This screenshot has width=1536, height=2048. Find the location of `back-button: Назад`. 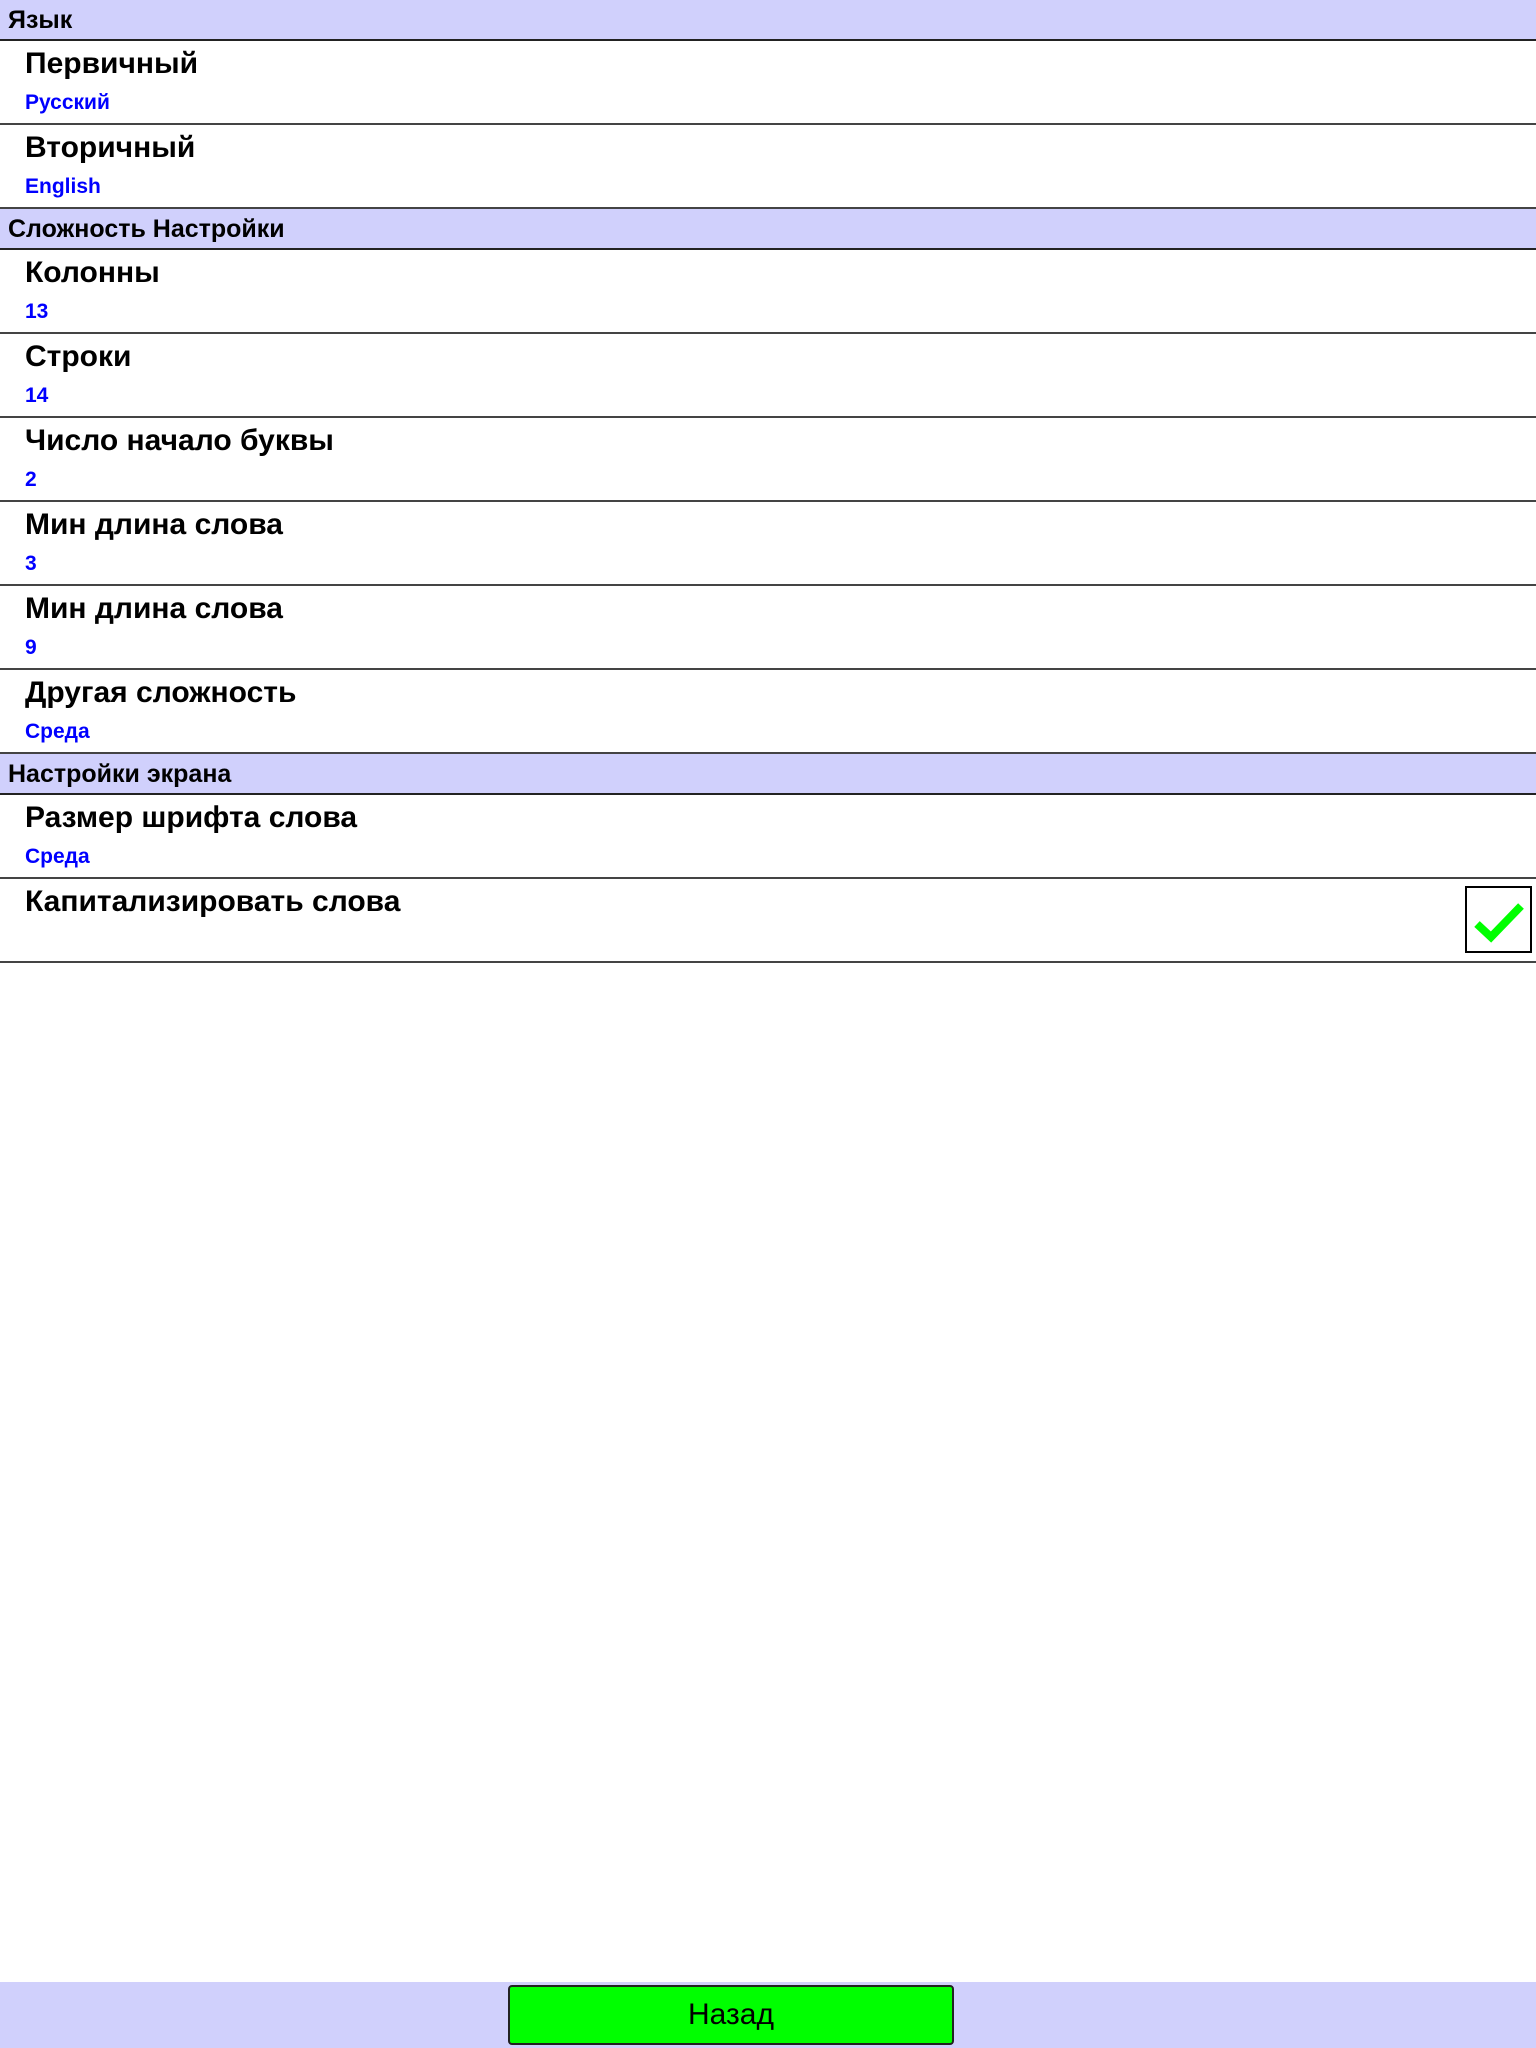

back-button: Назад is located at coordinates (731, 2015).